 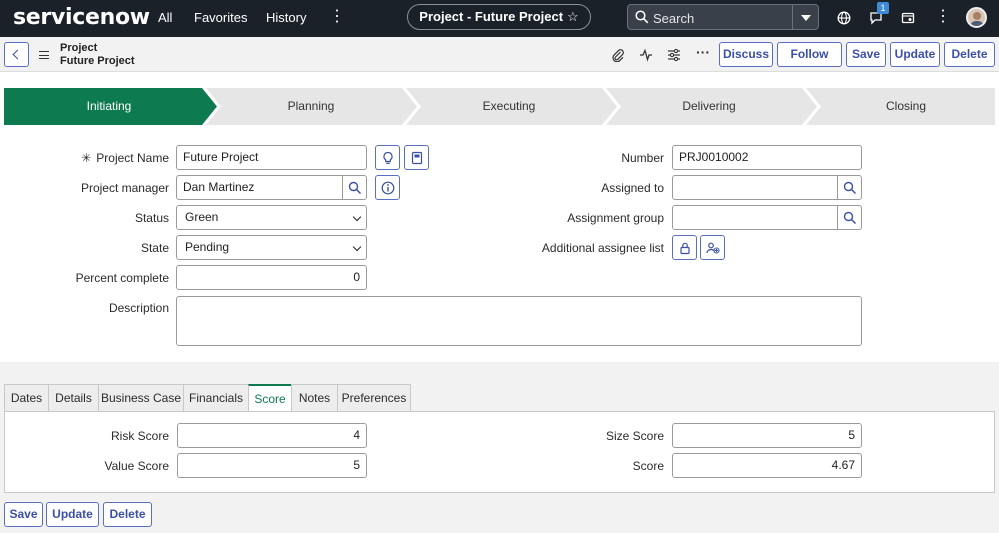 What do you see at coordinates (154, 248) in the screenshot?
I see `state-label: State` at bounding box center [154, 248].